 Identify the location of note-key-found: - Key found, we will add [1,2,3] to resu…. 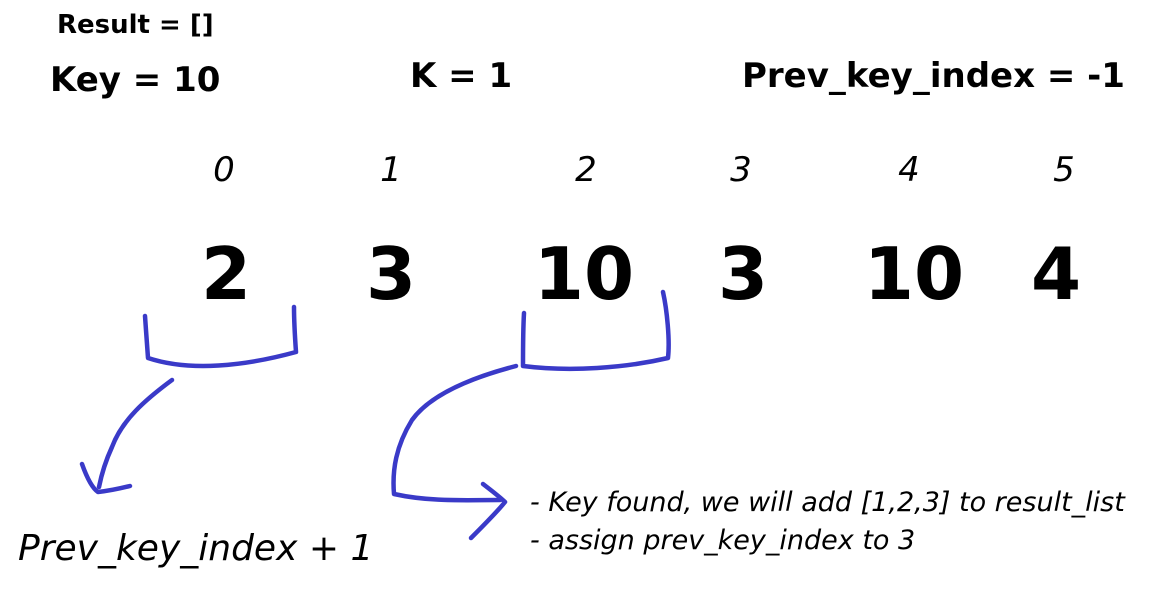
(827, 502).